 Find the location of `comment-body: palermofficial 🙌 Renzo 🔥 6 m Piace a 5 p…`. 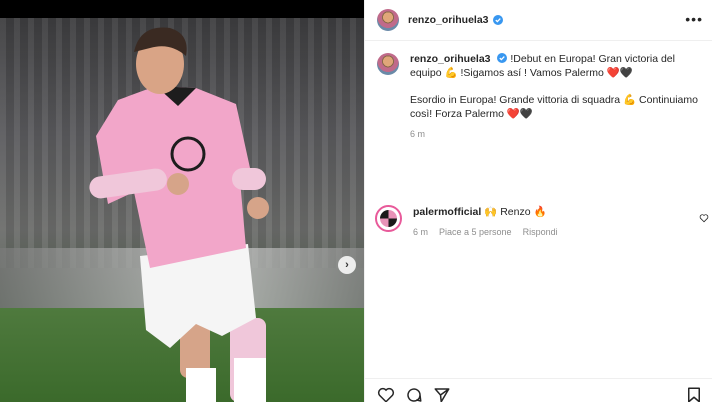

comment-body: palermofficial 🙌 Renzo 🔥 6 m Piace a 5 p… is located at coordinates (485, 222).